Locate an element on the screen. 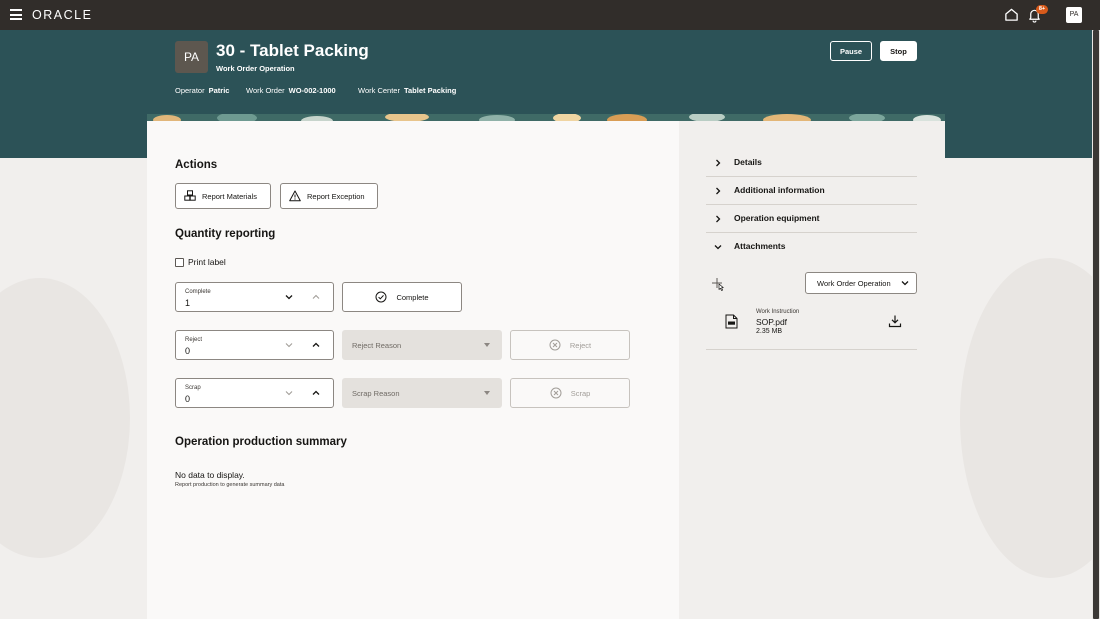  page-subtitle: Work Order Operation is located at coordinates (255, 68).